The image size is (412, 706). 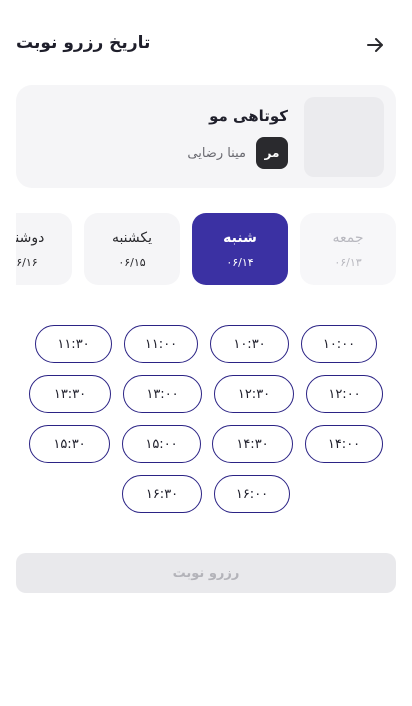 What do you see at coordinates (248, 116) in the screenshot?
I see `service-name: کوتاهی مو` at bounding box center [248, 116].